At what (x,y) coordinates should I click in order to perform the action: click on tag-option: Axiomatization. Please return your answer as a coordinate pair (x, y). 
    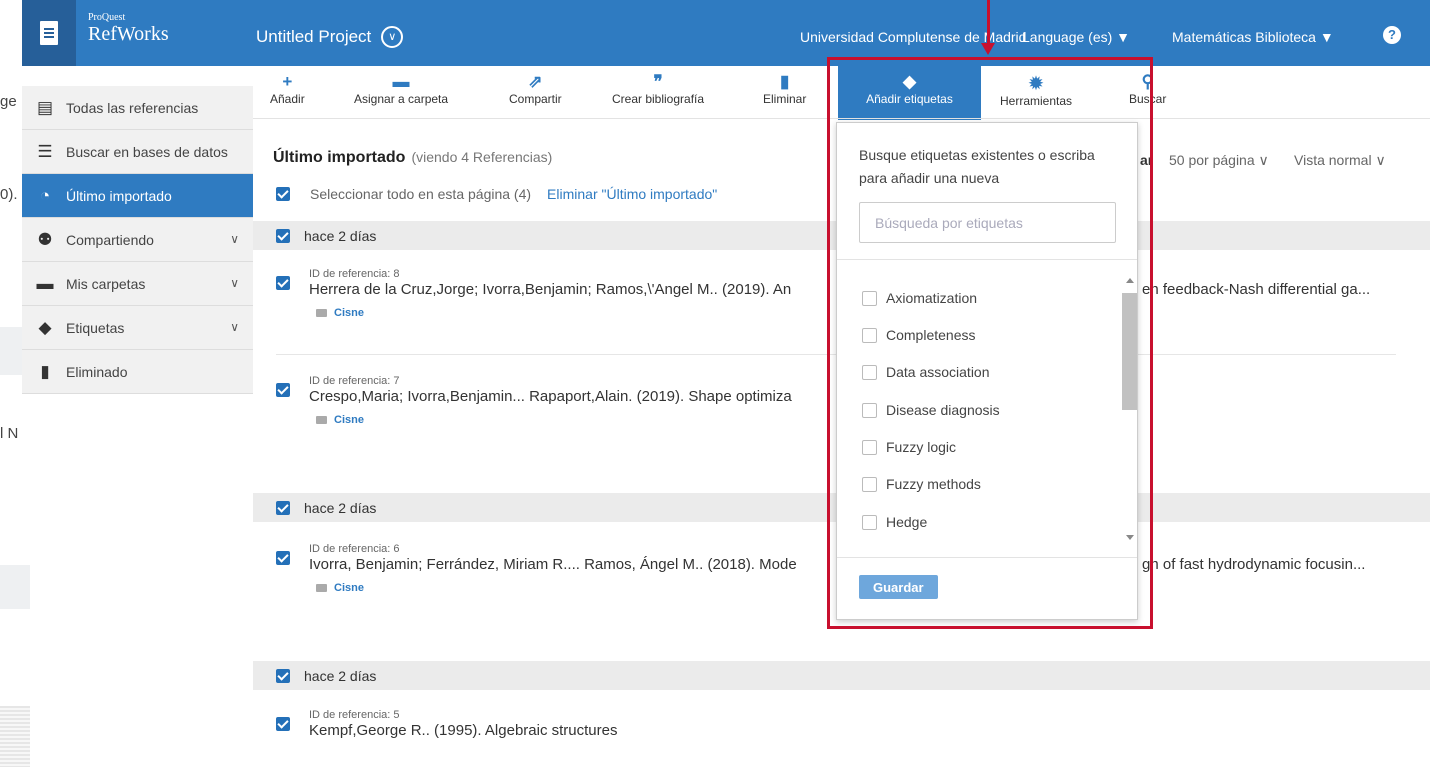
    Looking at the image, I should click on (919, 298).